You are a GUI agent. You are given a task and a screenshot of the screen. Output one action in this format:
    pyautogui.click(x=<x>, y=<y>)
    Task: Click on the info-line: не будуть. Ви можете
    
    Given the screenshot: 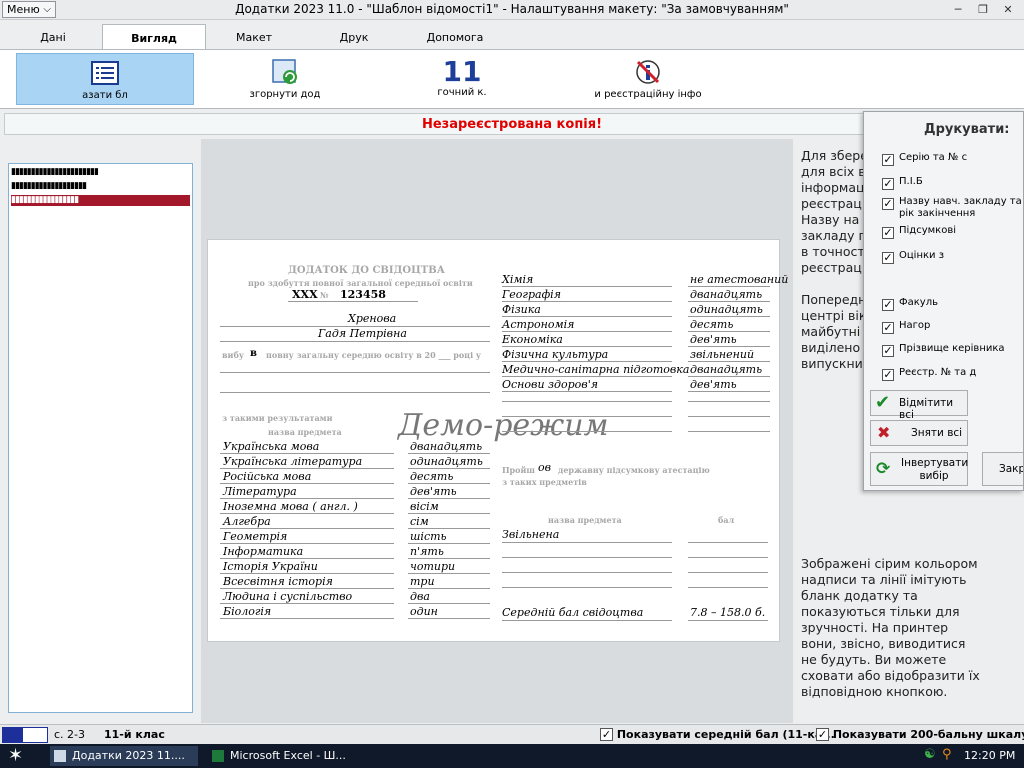 What is the action you would take?
    pyautogui.click(x=874, y=659)
    